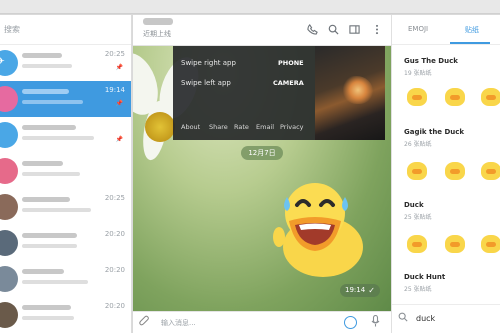 This screenshot has height=333, width=500. What do you see at coordinates (190, 127) in the screenshot?
I see `about-link: About` at bounding box center [190, 127].